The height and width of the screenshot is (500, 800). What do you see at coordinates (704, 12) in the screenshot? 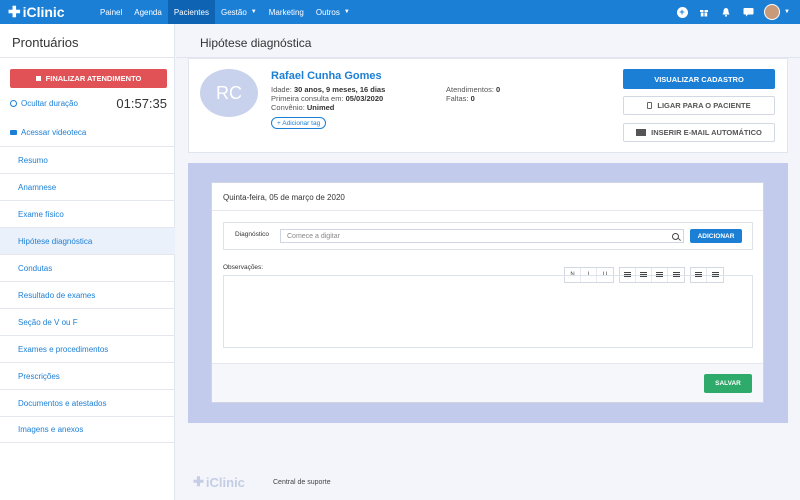
I see `gift-icon` at bounding box center [704, 12].